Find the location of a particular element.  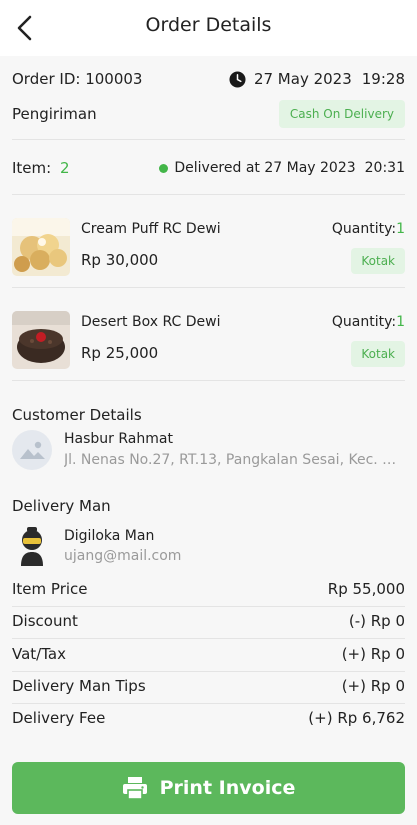

clock-icon is located at coordinates (237, 79).